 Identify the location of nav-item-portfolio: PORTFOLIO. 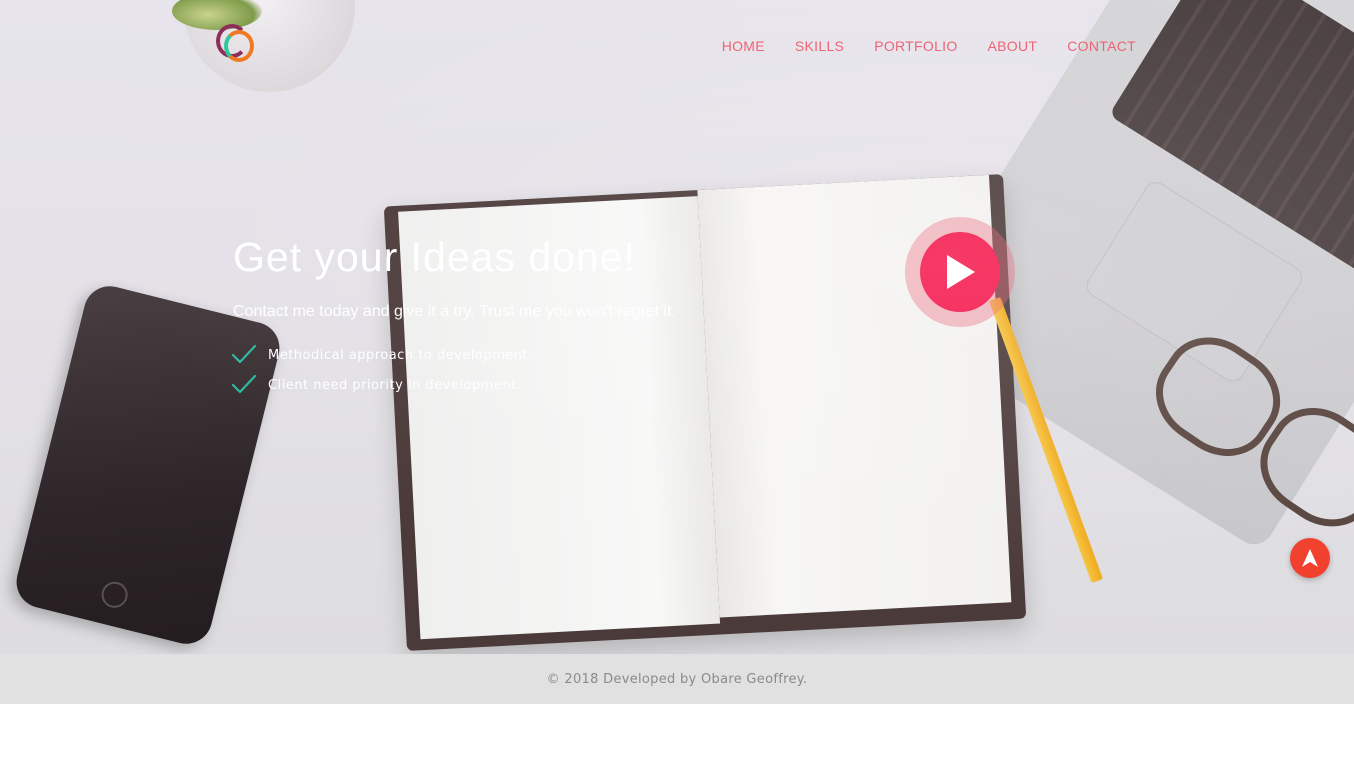
(915, 46).